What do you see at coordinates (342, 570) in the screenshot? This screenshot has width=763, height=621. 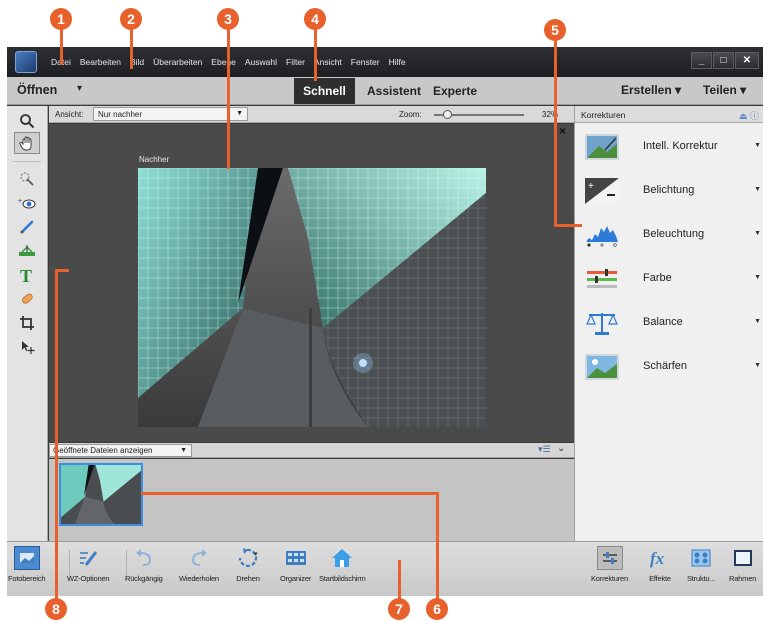 I see `home-screen-button: Startbildschirm` at bounding box center [342, 570].